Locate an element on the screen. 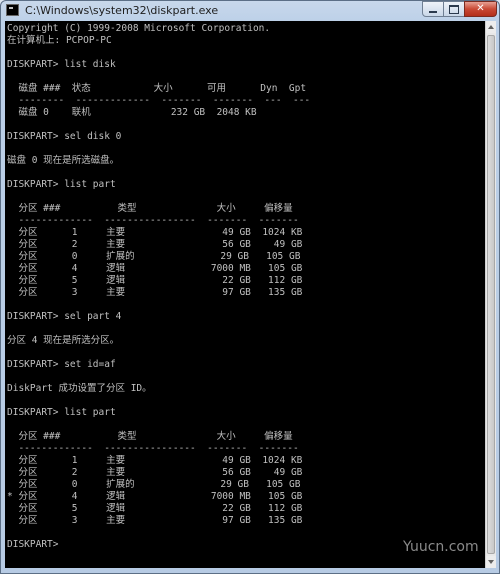 This screenshot has width=500, height=574. minimize-icon is located at coordinates (433, 11).